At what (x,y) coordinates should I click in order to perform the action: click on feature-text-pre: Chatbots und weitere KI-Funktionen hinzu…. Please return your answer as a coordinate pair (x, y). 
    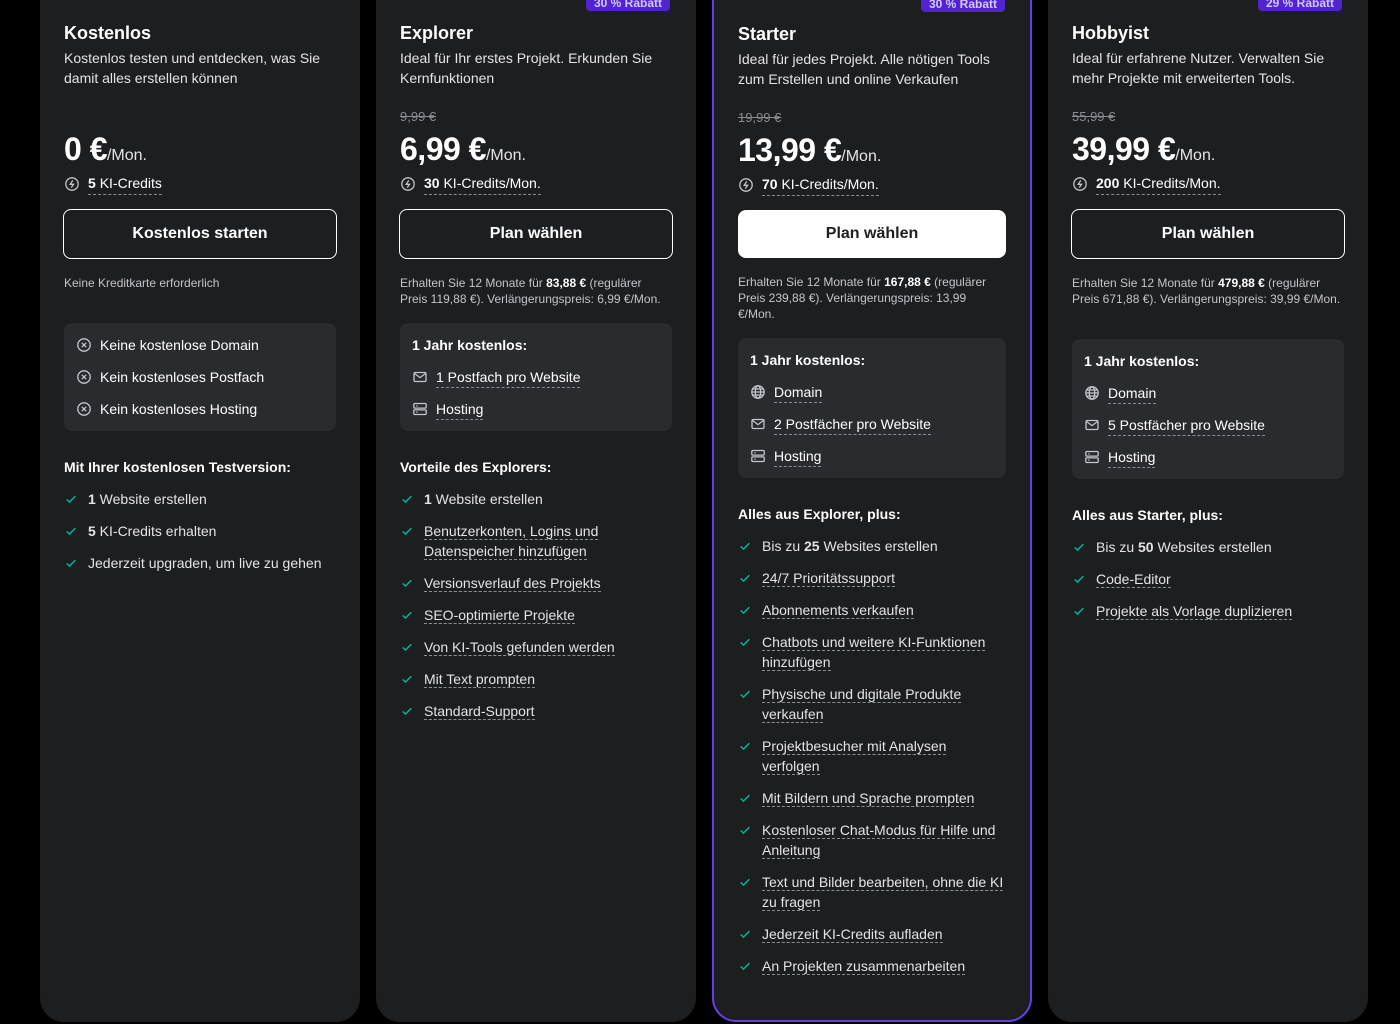
    Looking at the image, I should click on (874, 652).